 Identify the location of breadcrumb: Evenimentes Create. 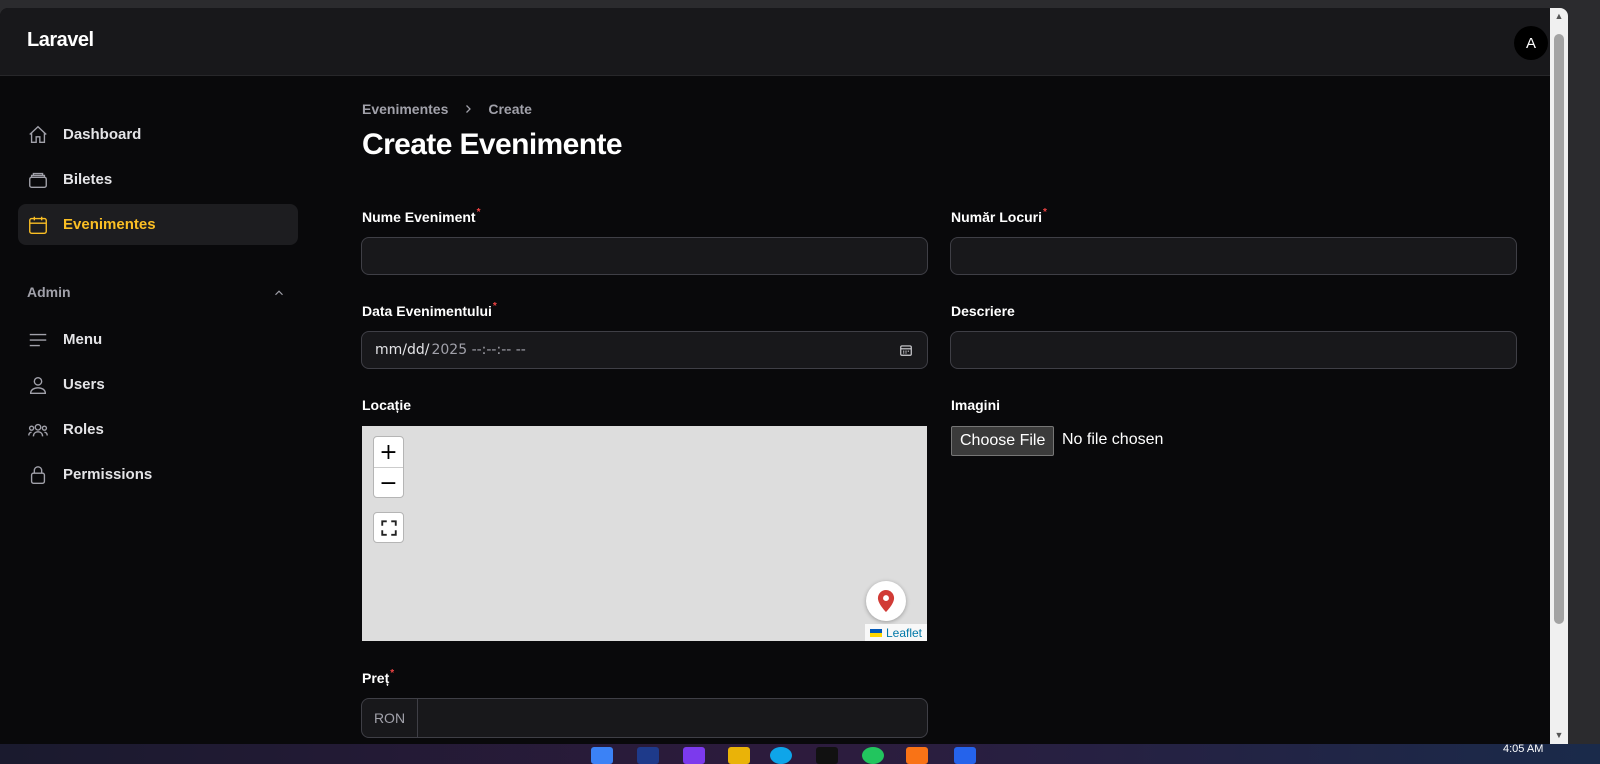
(447, 109).